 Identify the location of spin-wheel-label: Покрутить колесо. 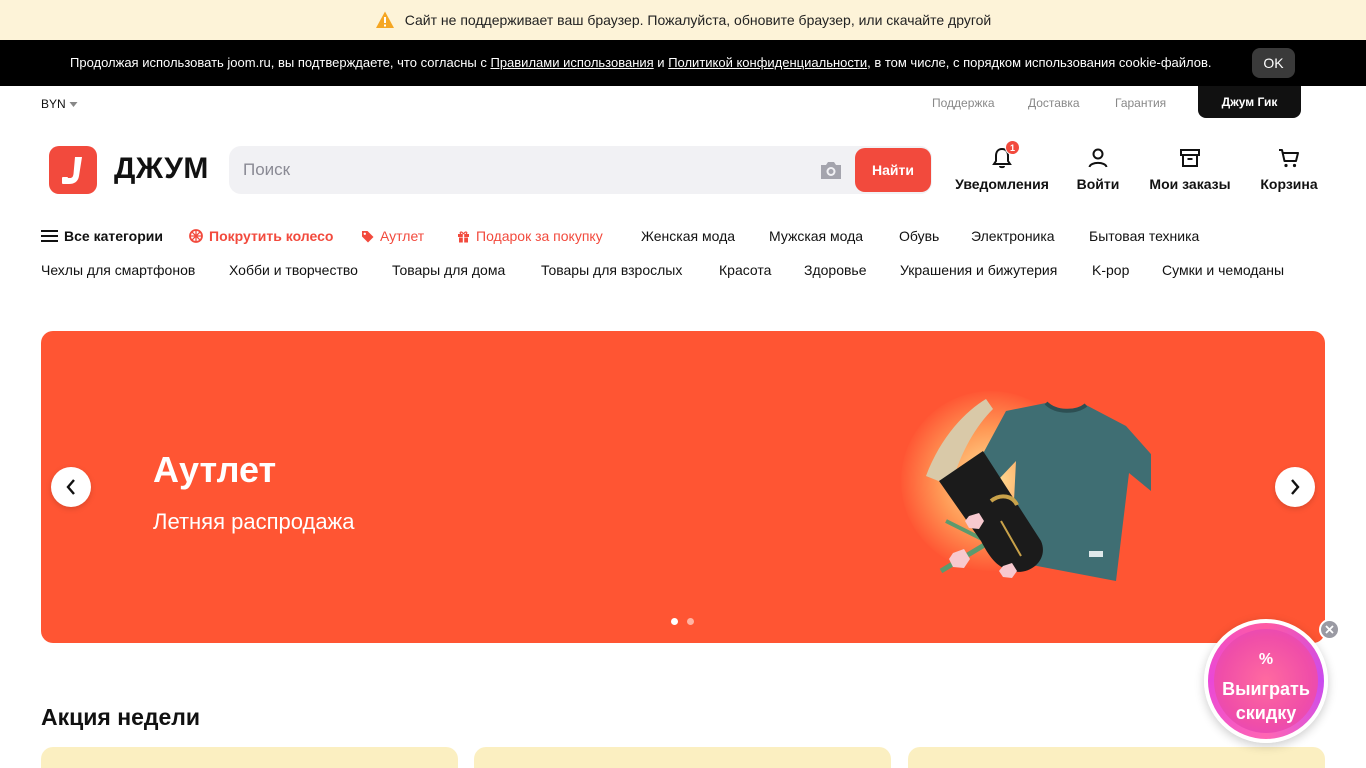
(271, 236).